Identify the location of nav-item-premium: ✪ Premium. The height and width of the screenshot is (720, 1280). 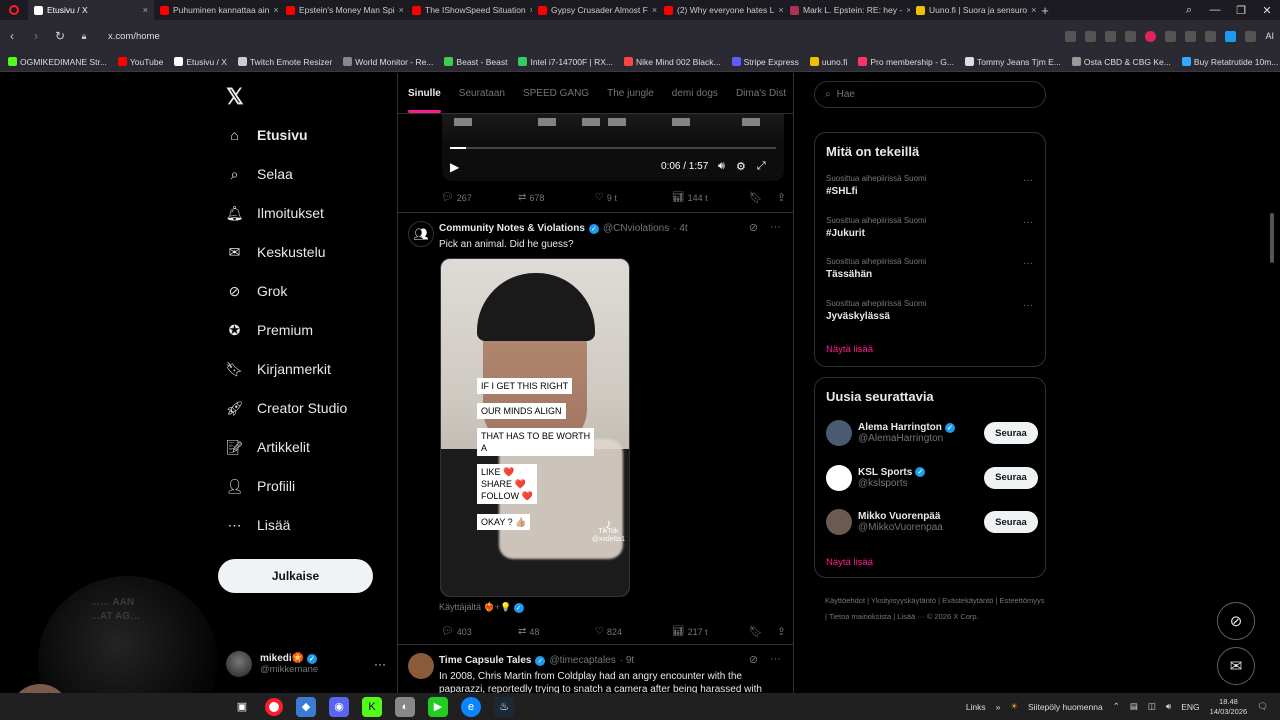
(269, 330).